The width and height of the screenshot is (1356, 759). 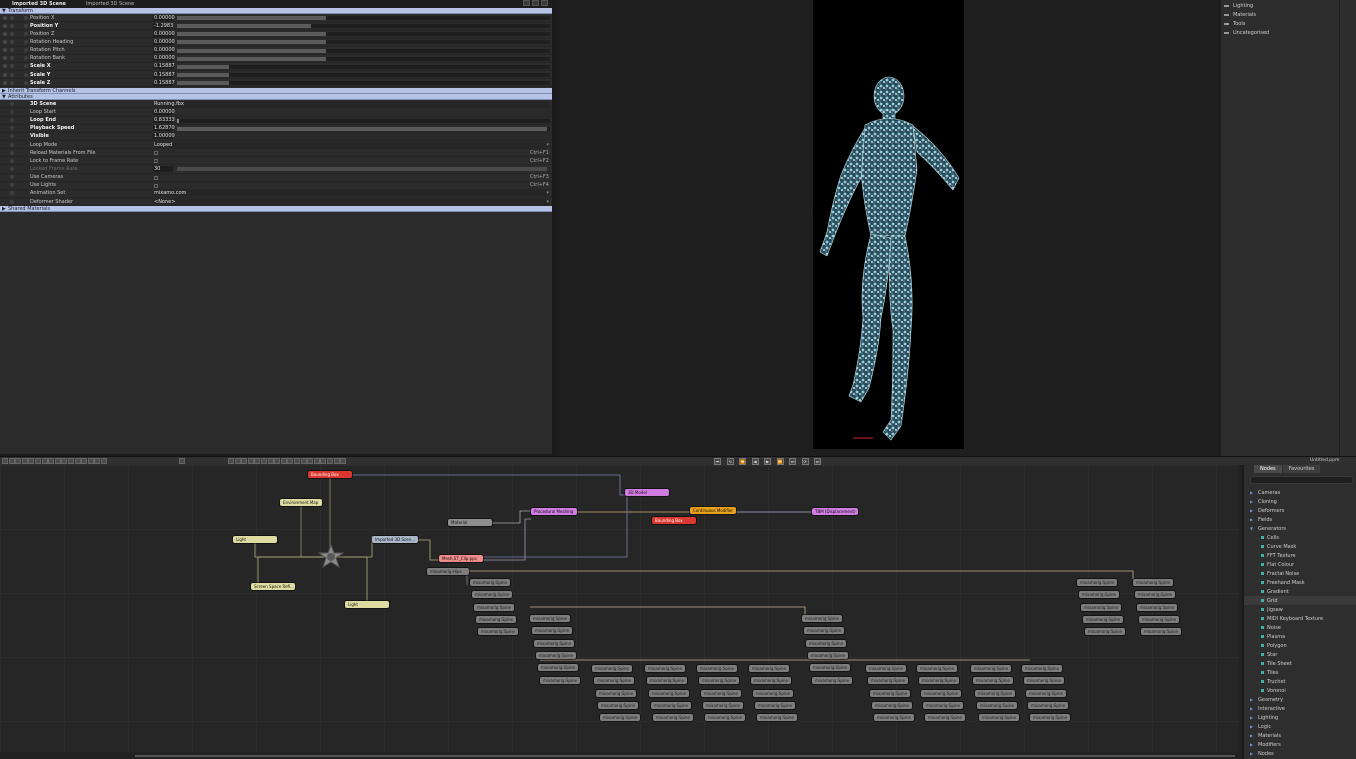 What do you see at coordinates (470, 522) in the screenshot?
I see `graph-node: Material` at bounding box center [470, 522].